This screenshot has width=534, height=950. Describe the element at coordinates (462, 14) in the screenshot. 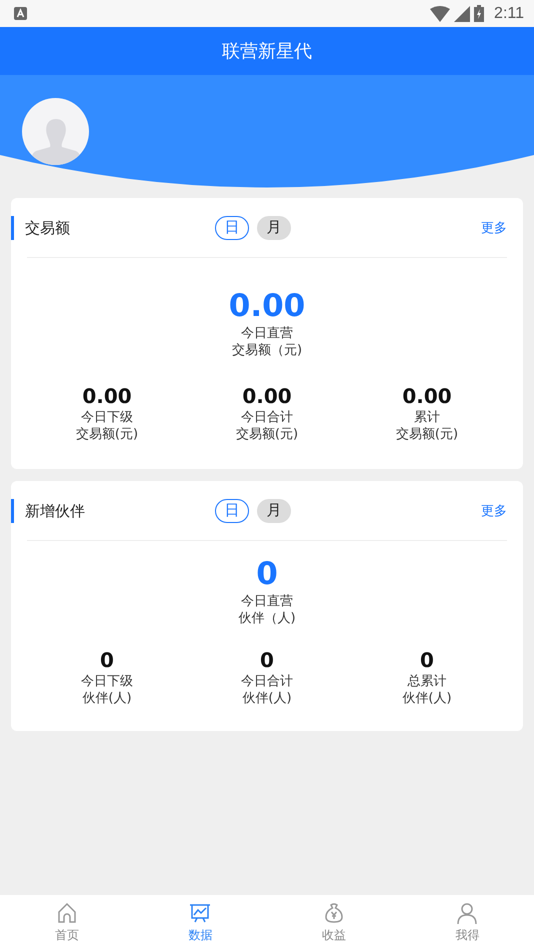

I see `signal-icon` at that location.